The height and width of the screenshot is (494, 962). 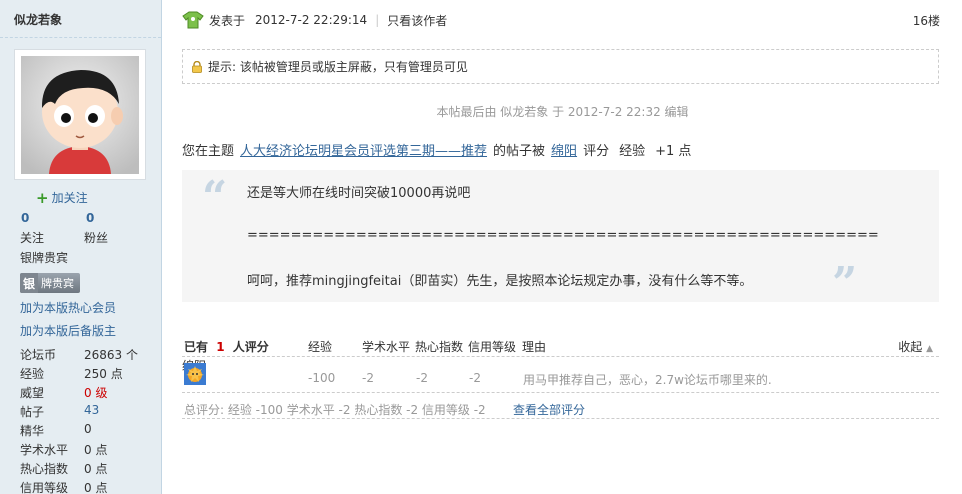 I want to click on collapse-label: 收起, so click(x=910, y=347).